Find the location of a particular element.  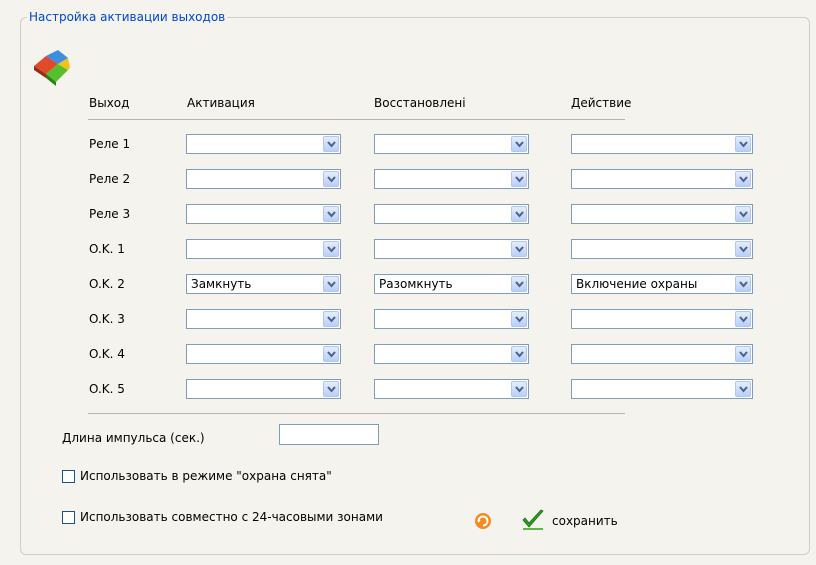

row-label: O.K. 1 is located at coordinates (107, 249).